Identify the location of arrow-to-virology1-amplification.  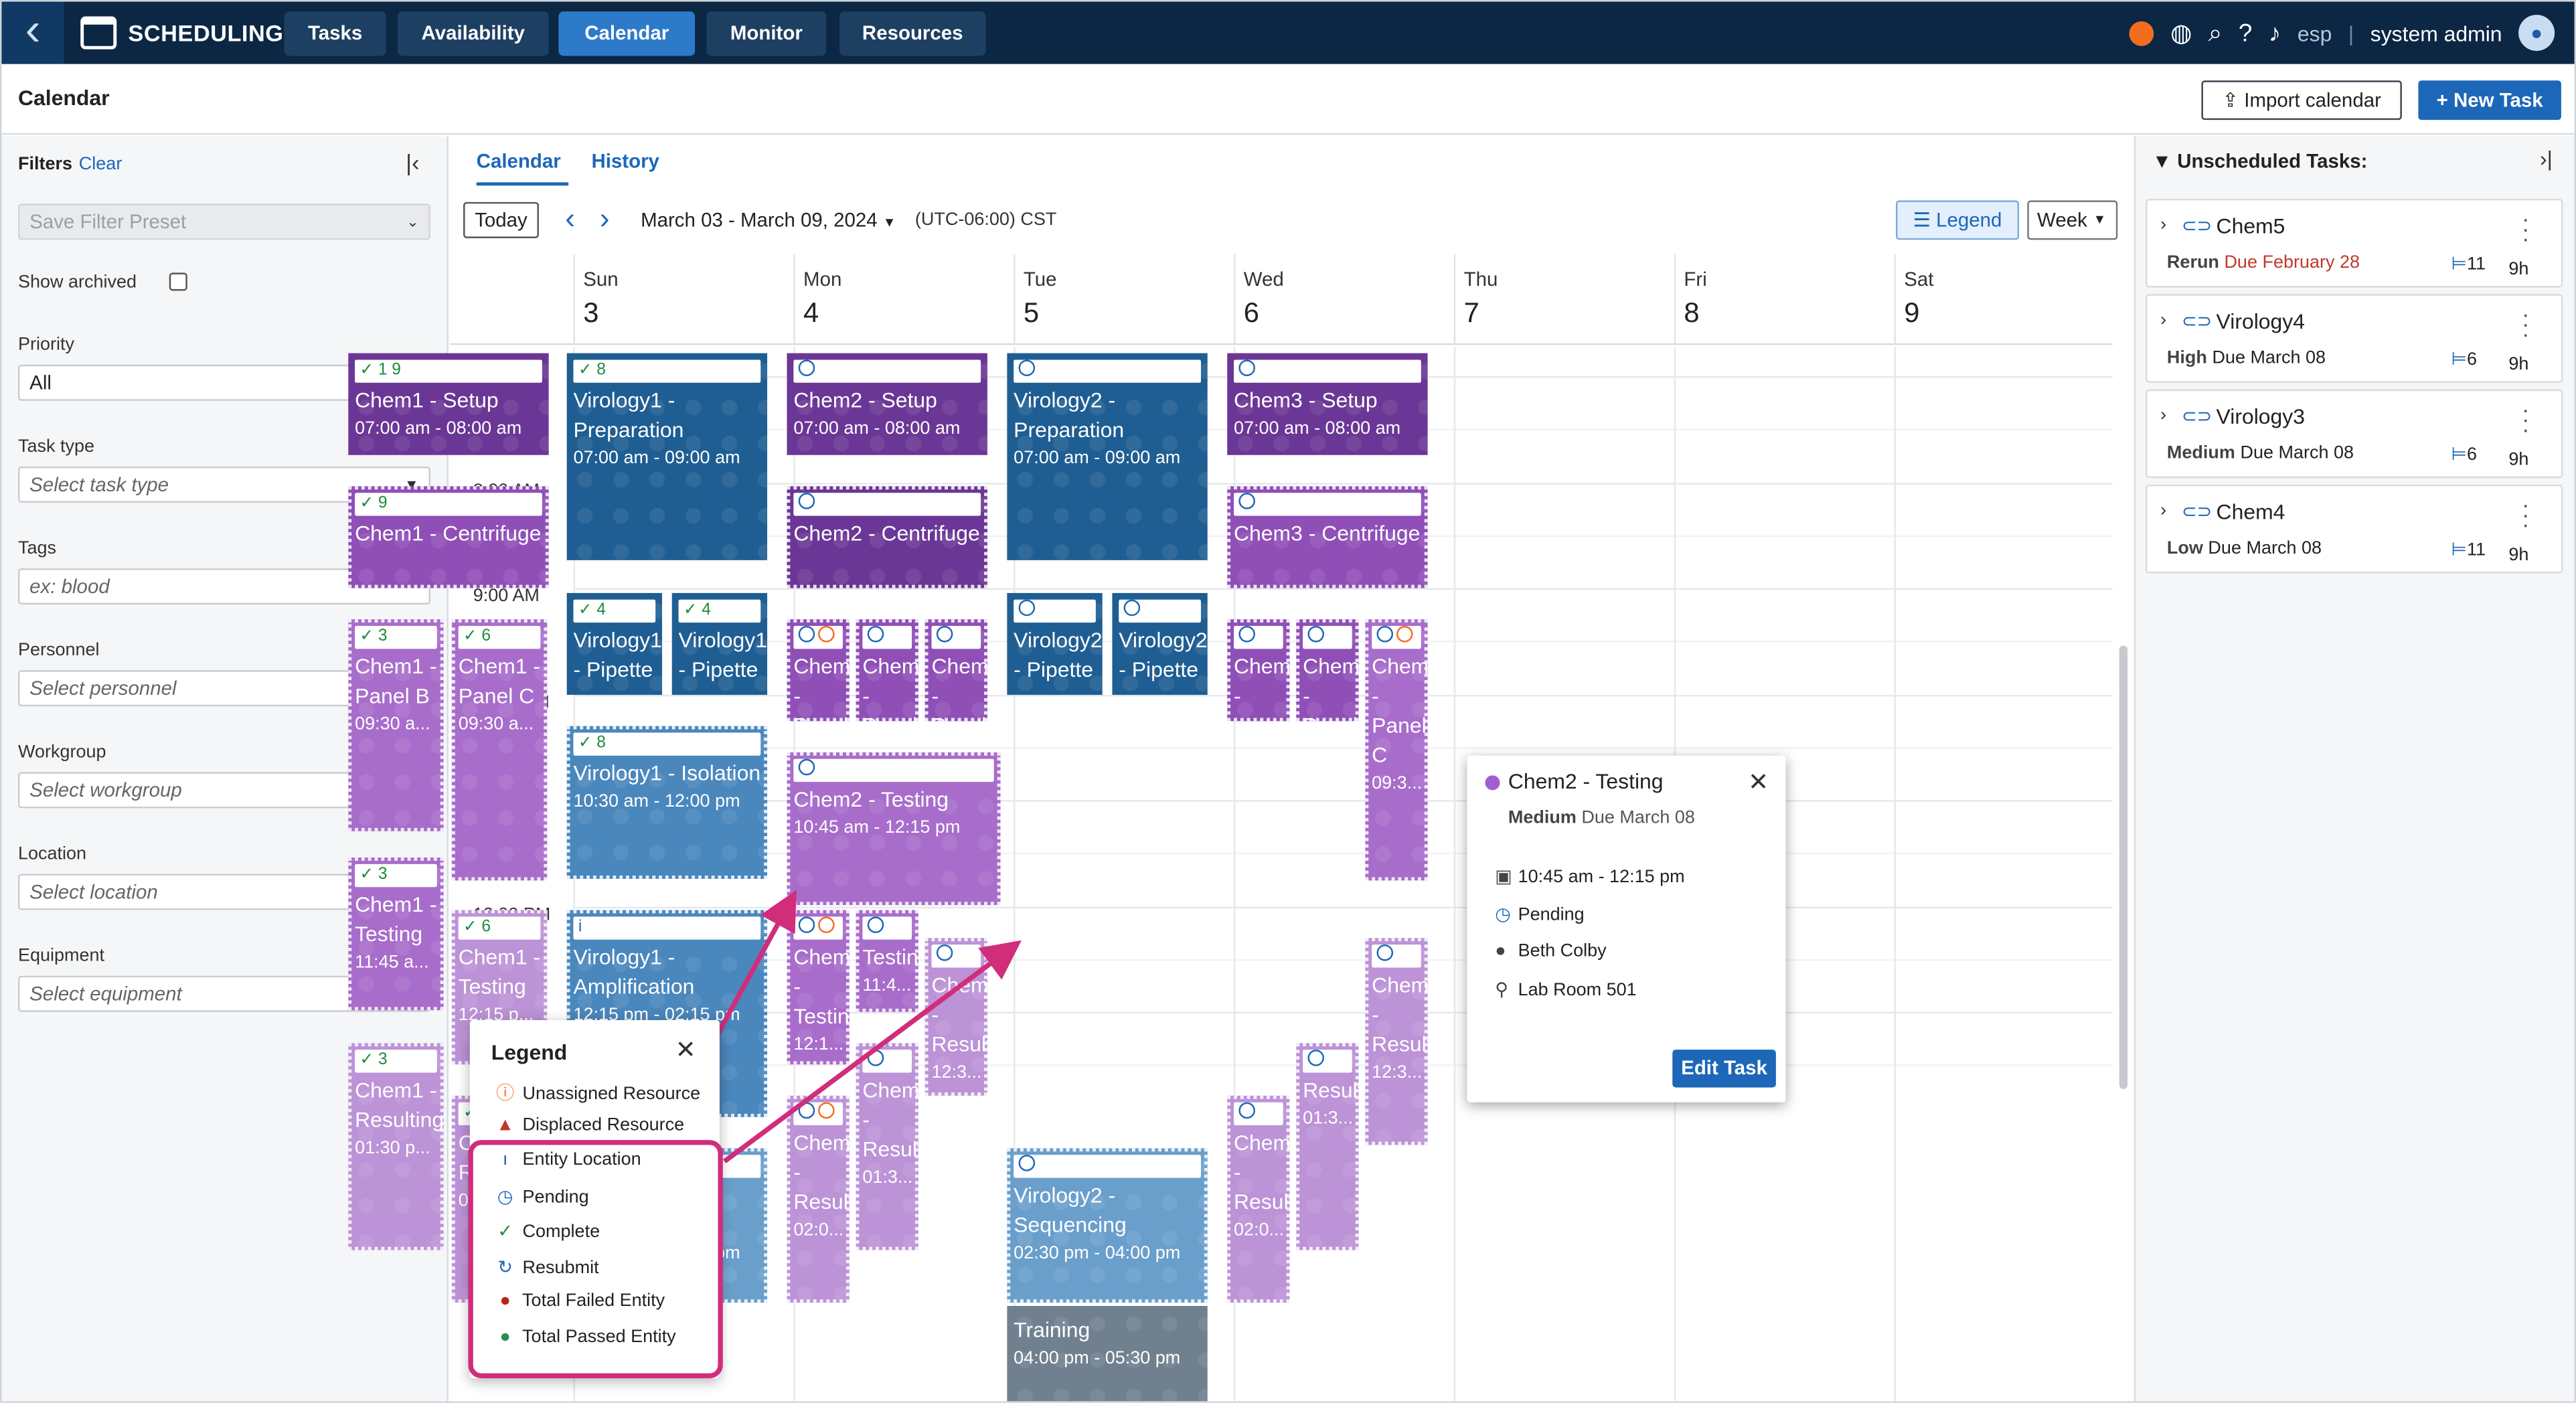
(873, 1051).